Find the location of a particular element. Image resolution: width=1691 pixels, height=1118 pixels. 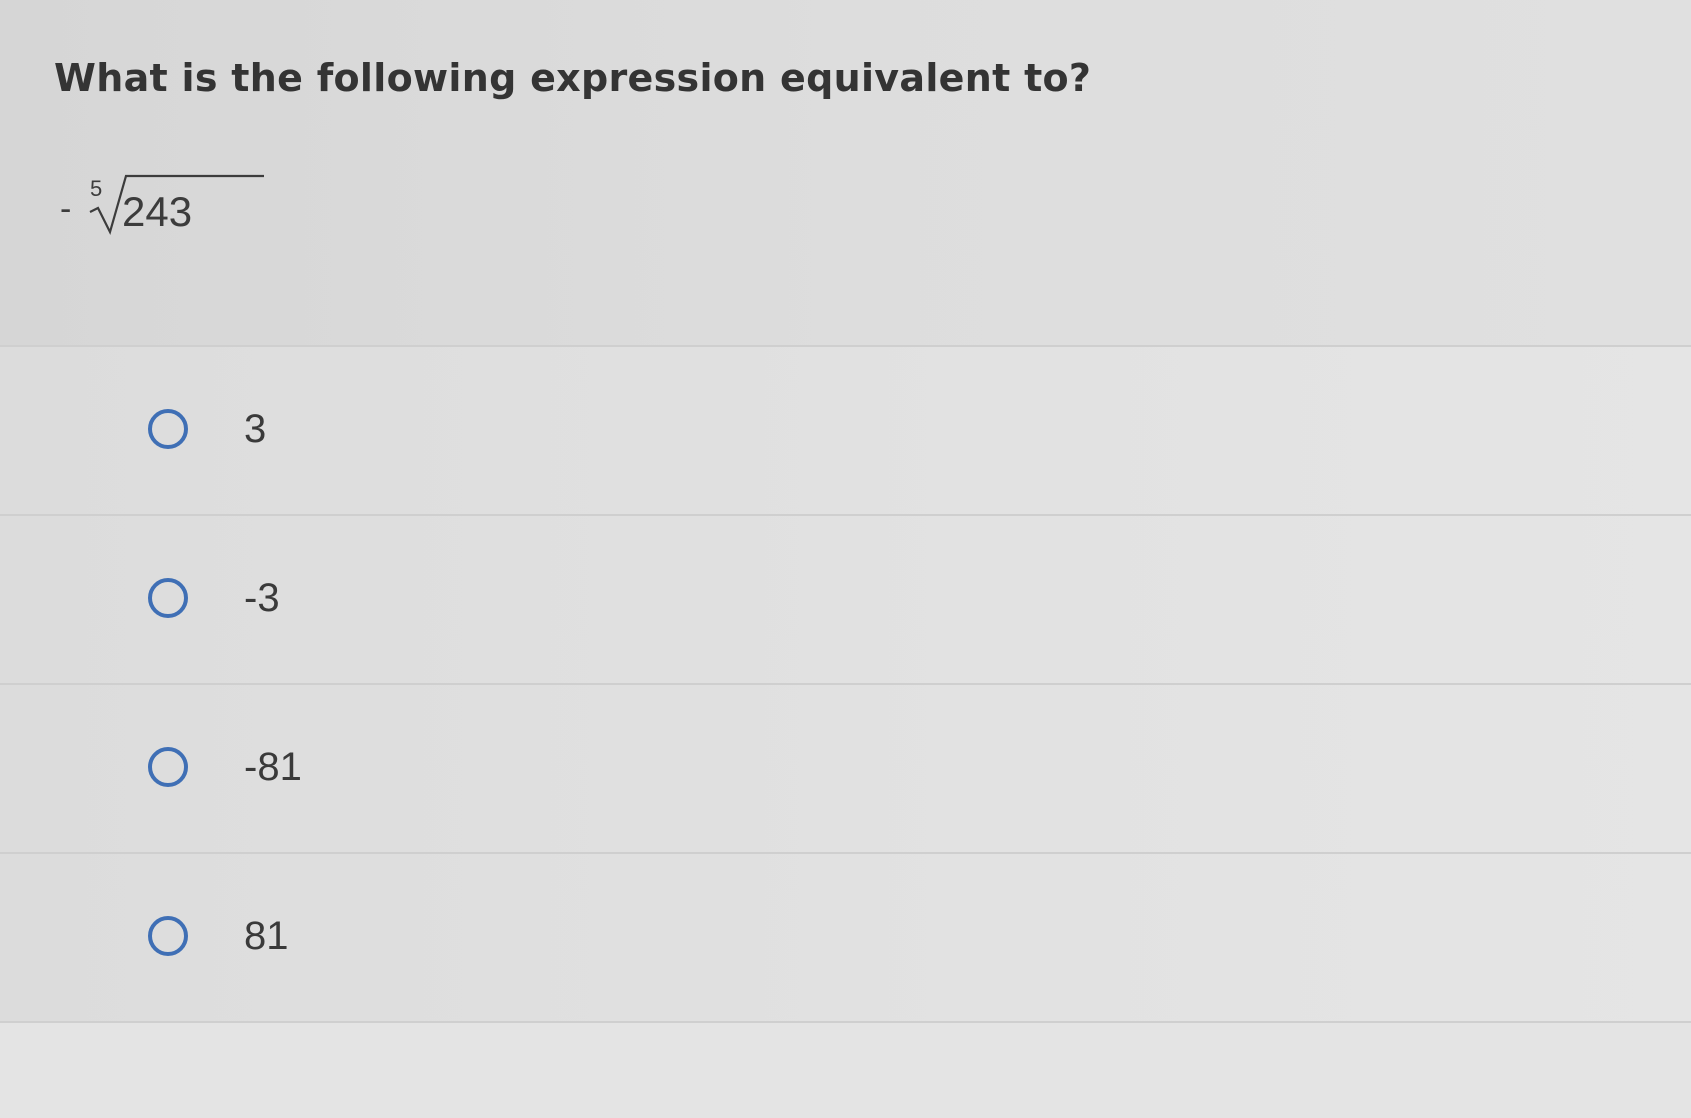

option-label: -3 is located at coordinates (262, 598).